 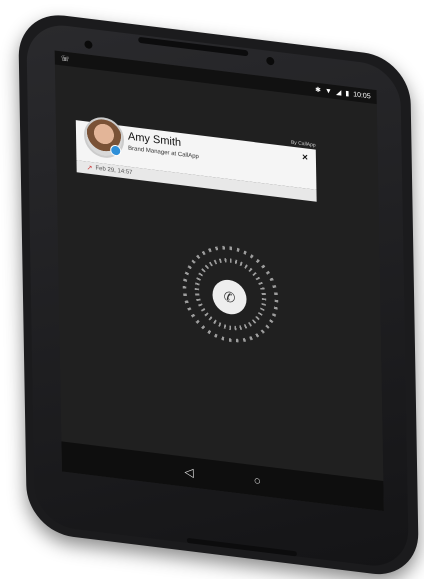 I want to click on front-sensor, so click(x=88, y=45).